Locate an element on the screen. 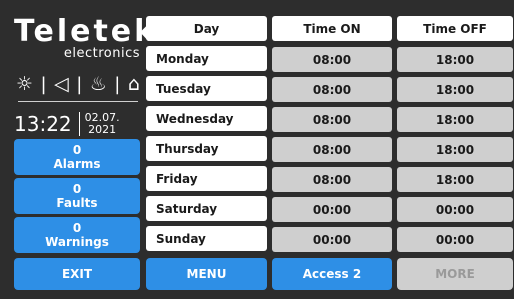  alarms-button: 0 Alarms is located at coordinates (77, 157).